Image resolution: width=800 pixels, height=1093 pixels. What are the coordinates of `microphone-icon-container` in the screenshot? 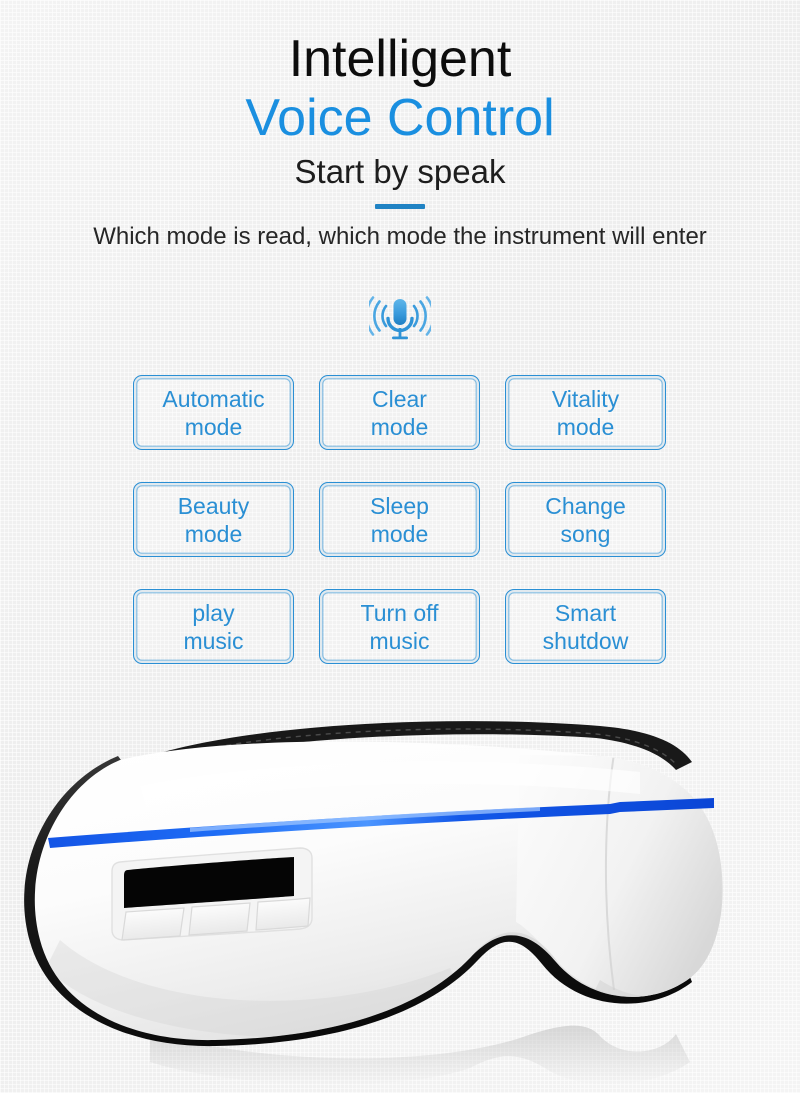 It's located at (400, 321).